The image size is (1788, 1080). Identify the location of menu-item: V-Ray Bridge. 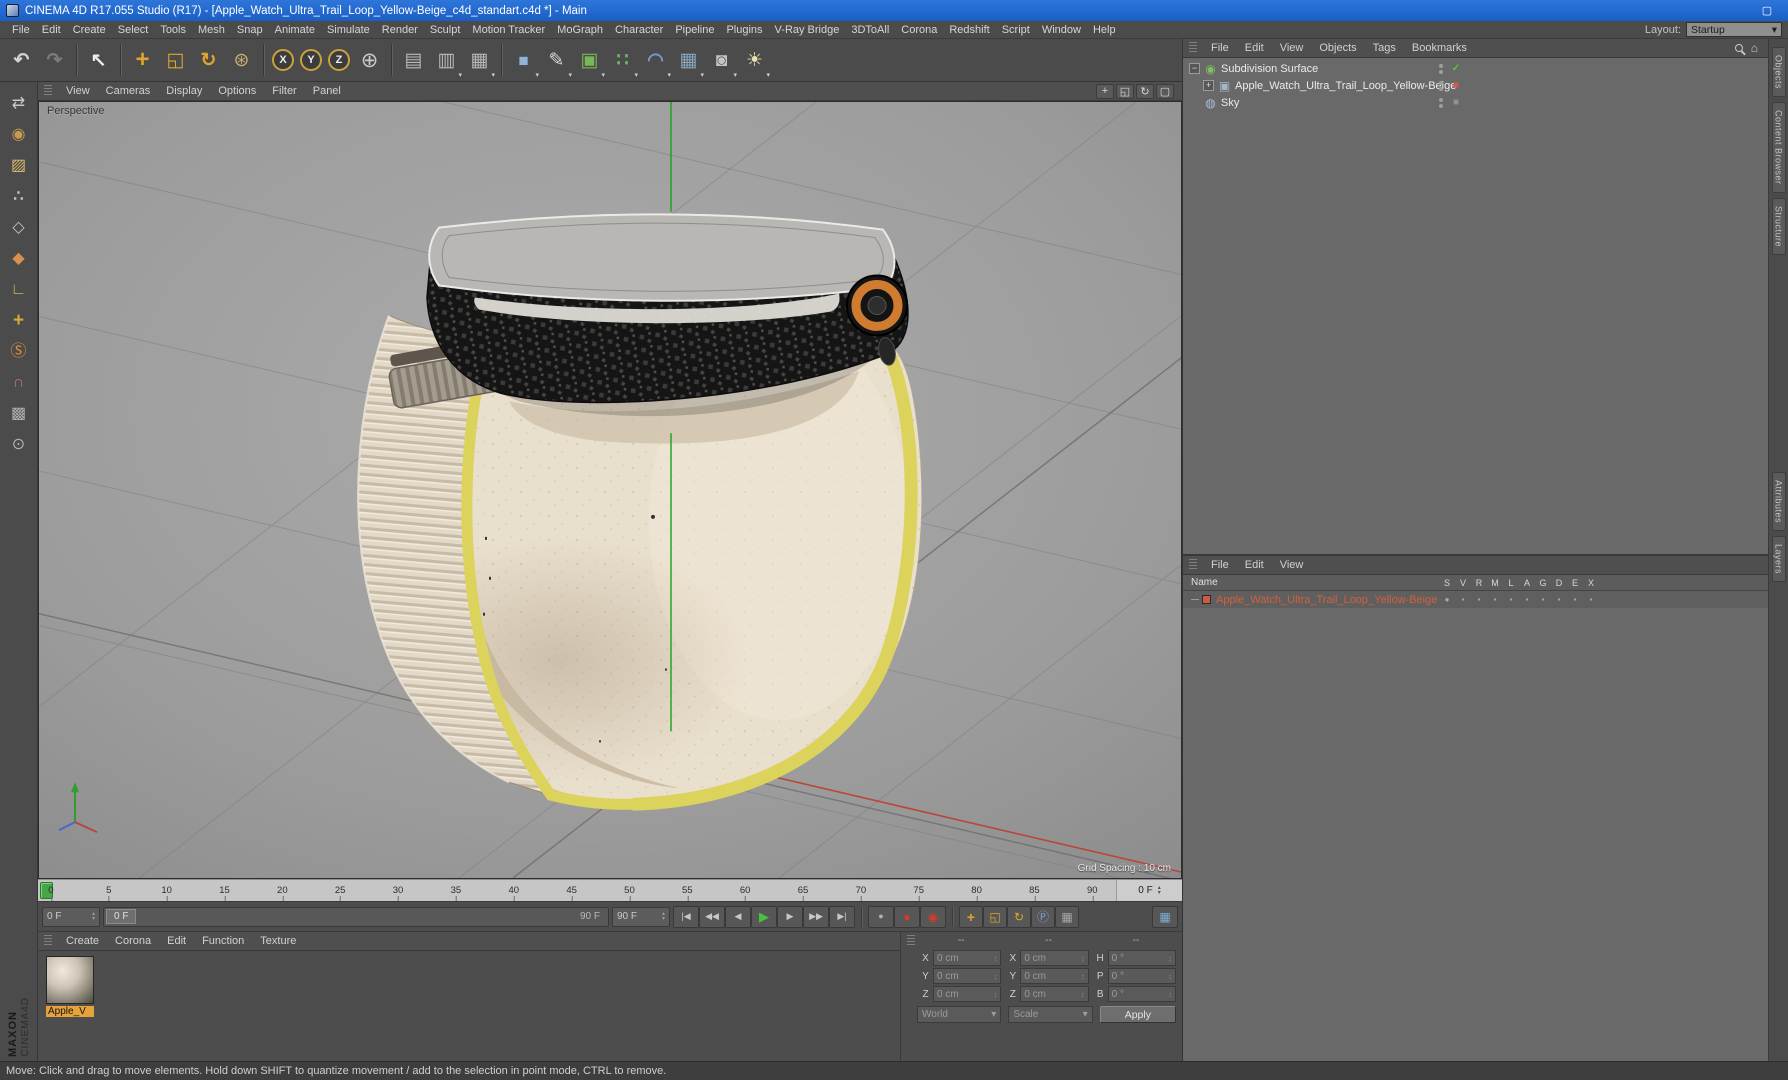
(807, 30).